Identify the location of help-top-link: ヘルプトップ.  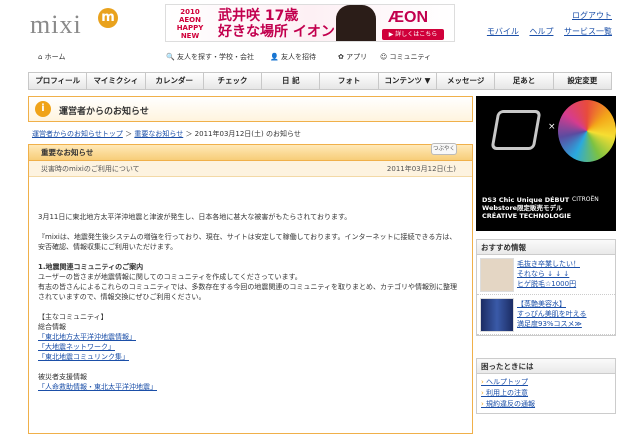
(546, 382).